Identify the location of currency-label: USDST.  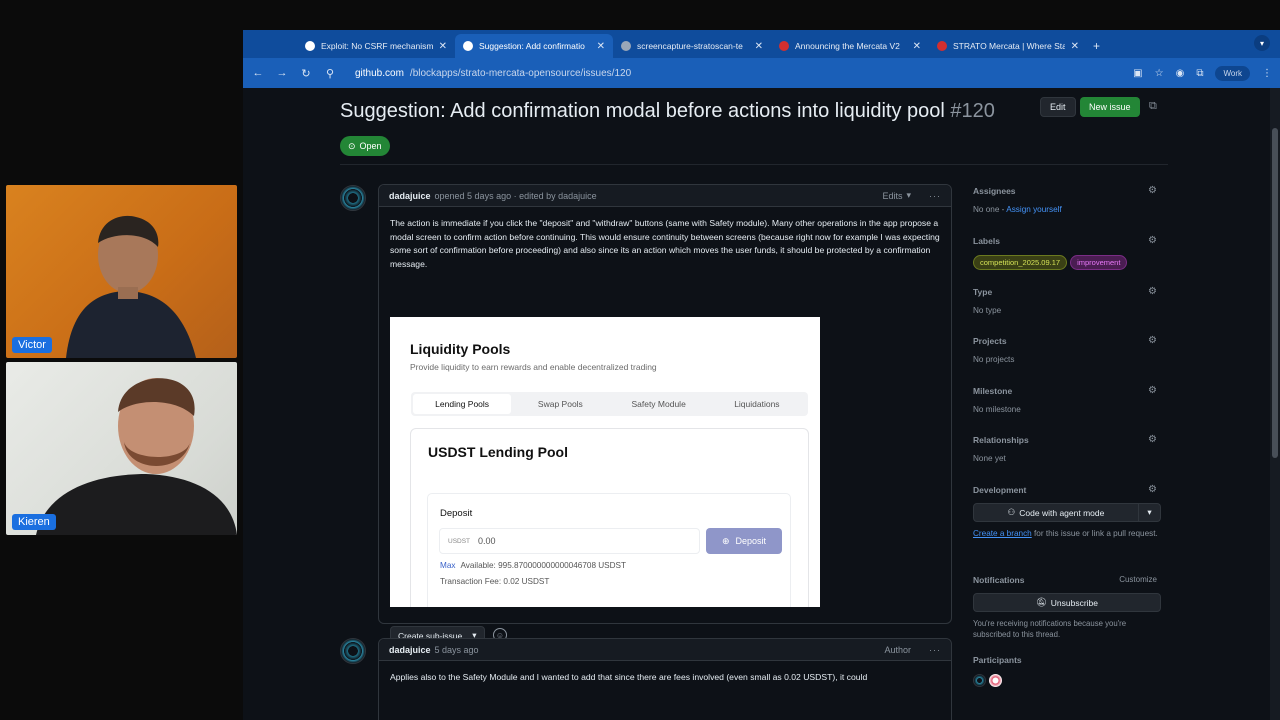
(459, 541).